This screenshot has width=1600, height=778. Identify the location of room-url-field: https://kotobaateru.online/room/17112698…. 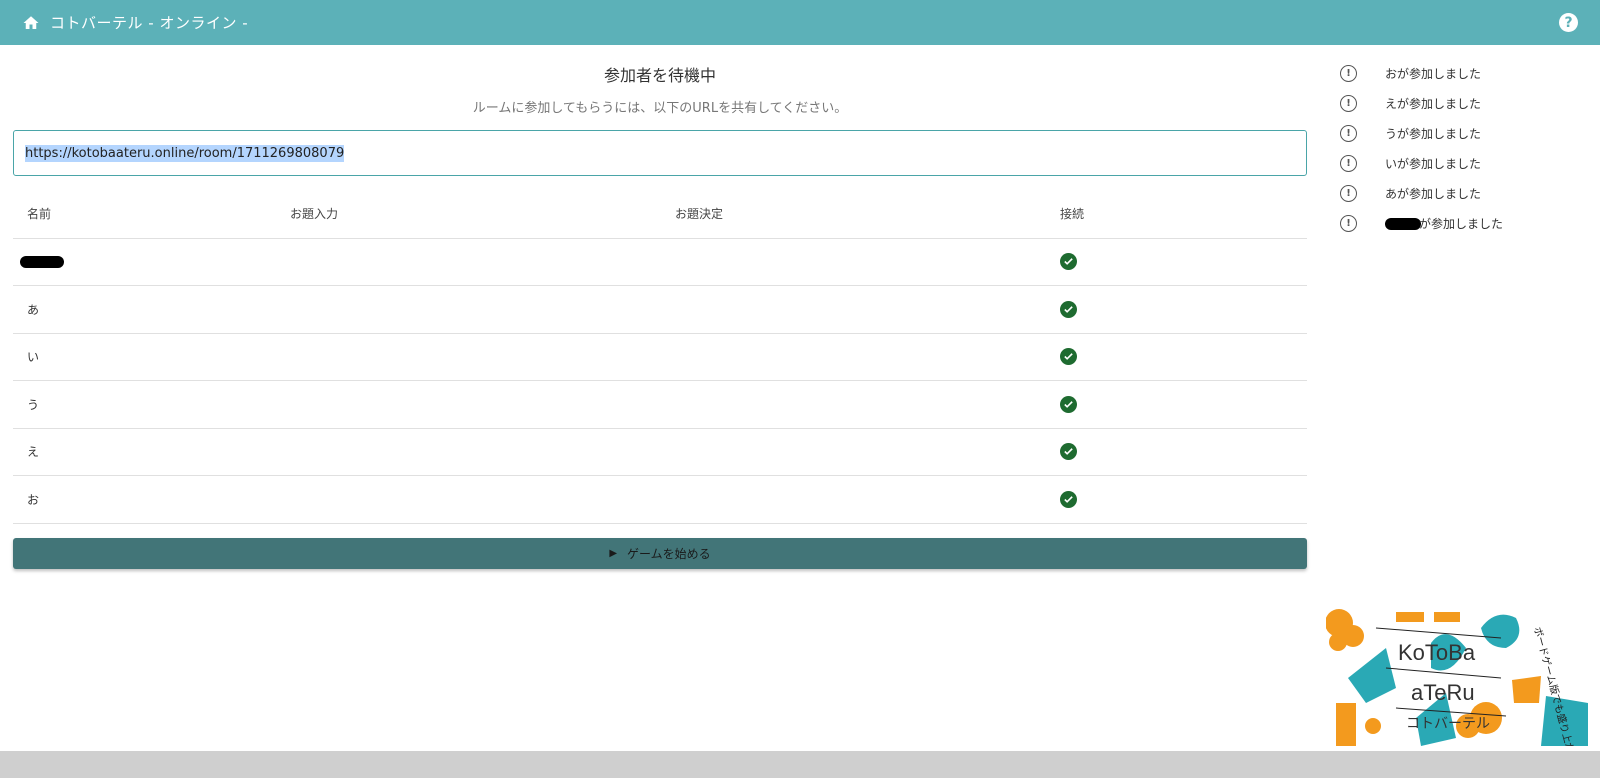
(660, 153).